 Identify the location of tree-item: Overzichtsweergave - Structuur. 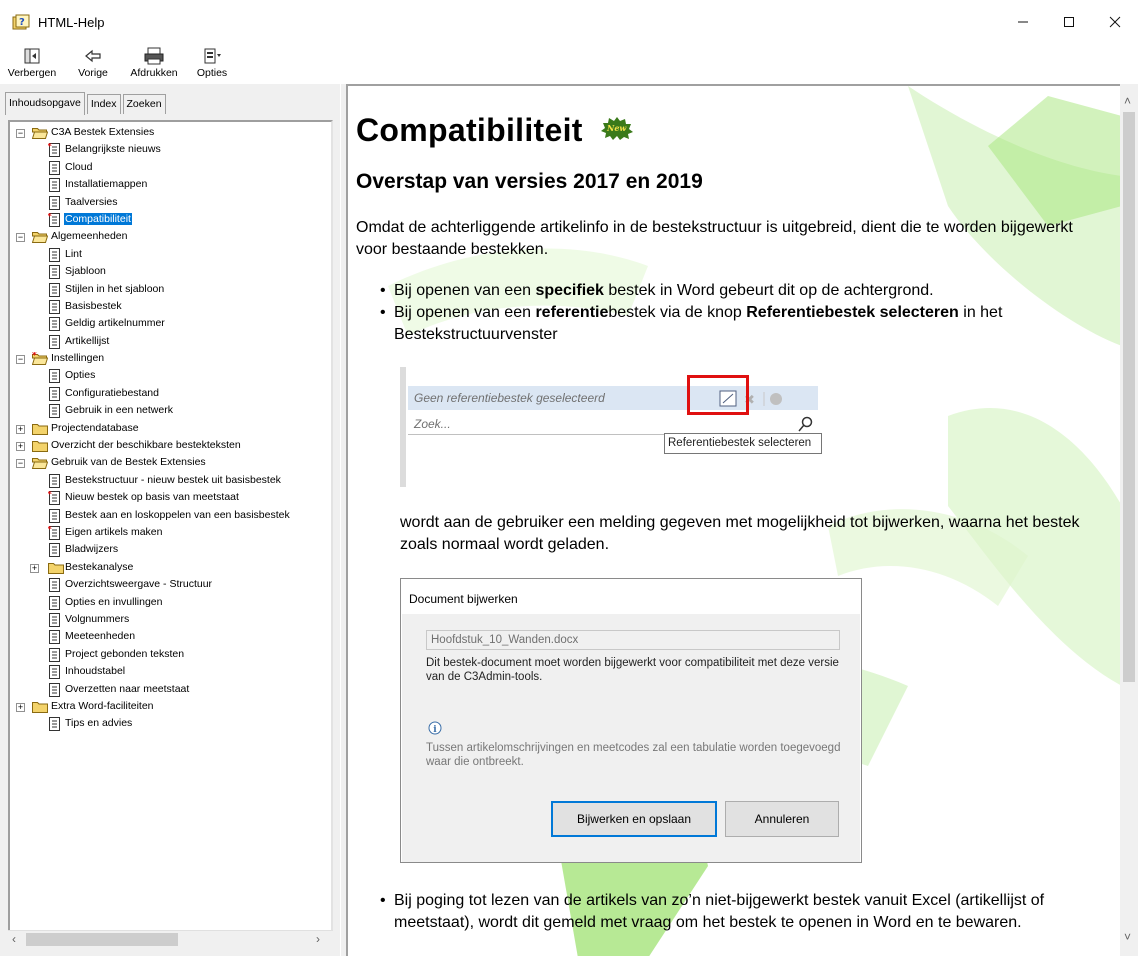
(170, 585).